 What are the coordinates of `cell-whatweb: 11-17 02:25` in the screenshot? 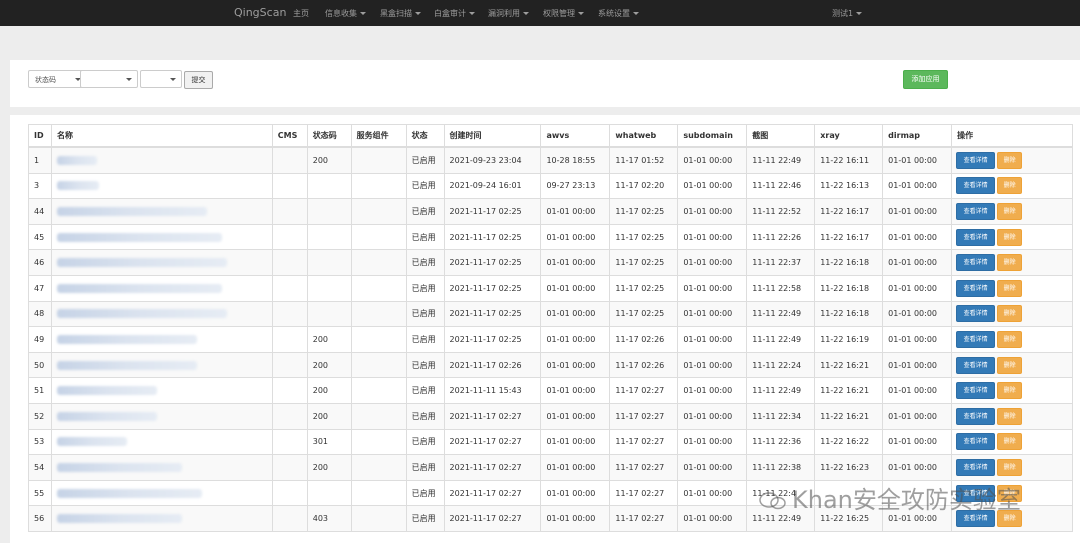 It's located at (644, 211).